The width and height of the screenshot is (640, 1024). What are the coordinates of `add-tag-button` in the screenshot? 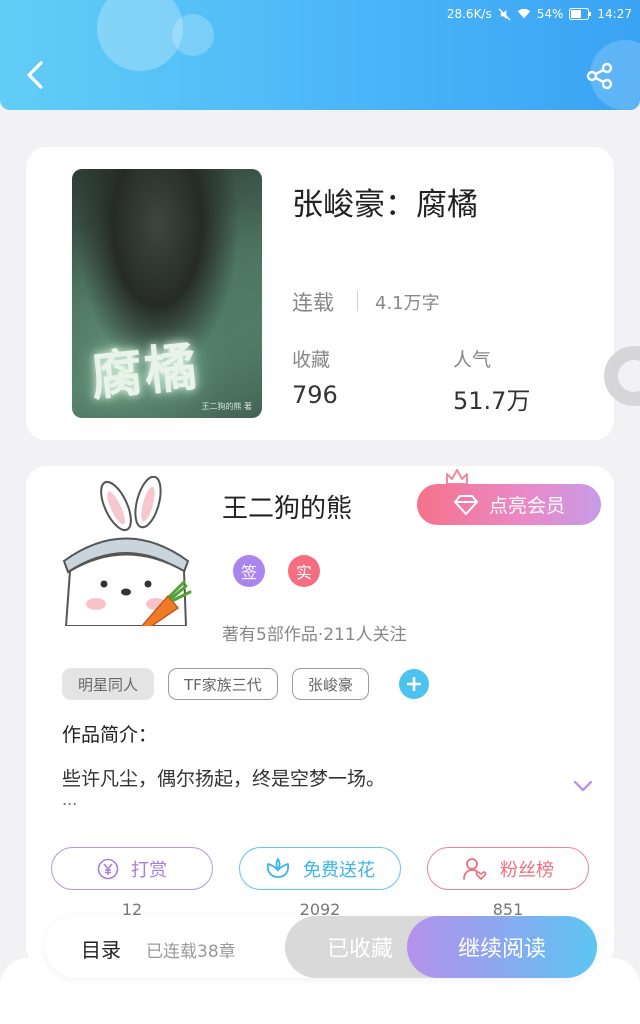 It's located at (413, 684).